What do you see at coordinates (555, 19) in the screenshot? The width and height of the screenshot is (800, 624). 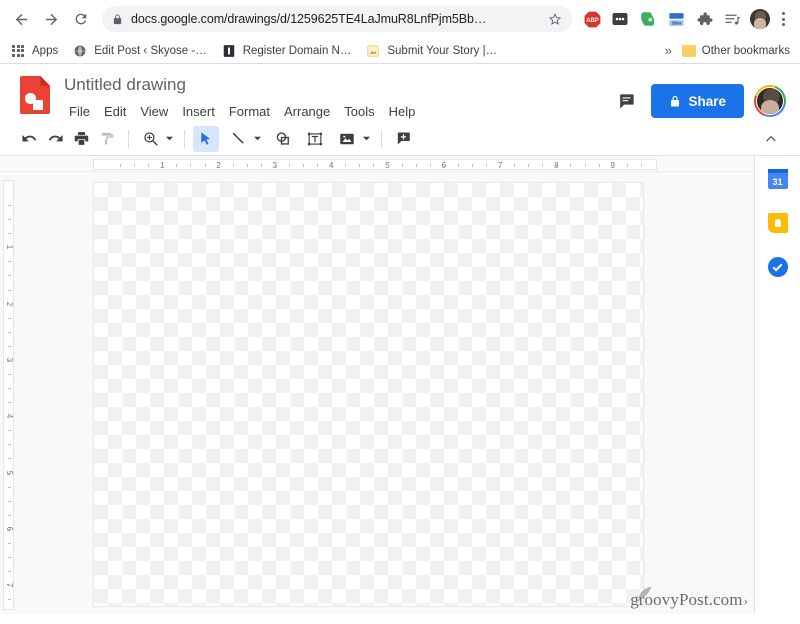 I see `star-icon` at bounding box center [555, 19].